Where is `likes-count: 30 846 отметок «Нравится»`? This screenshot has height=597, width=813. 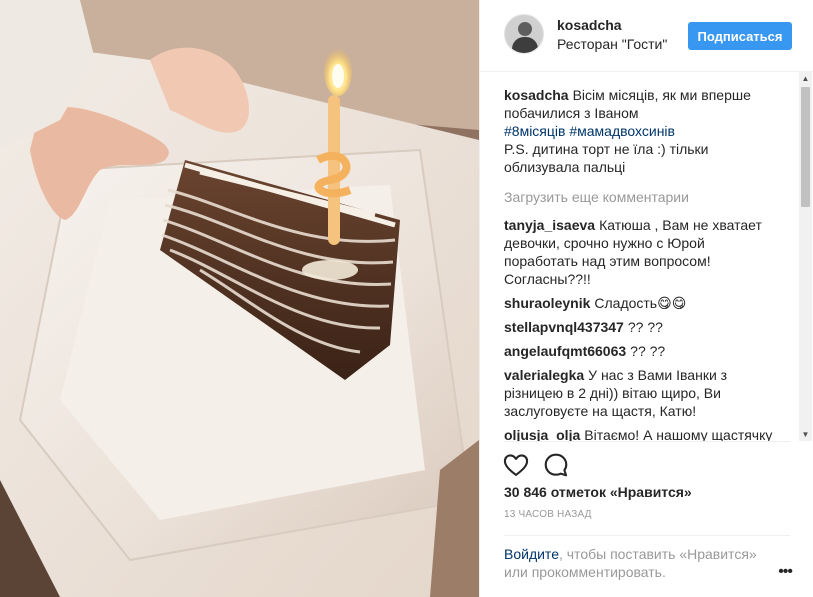
likes-count: 30 846 отметок «Нравится» is located at coordinates (598, 492).